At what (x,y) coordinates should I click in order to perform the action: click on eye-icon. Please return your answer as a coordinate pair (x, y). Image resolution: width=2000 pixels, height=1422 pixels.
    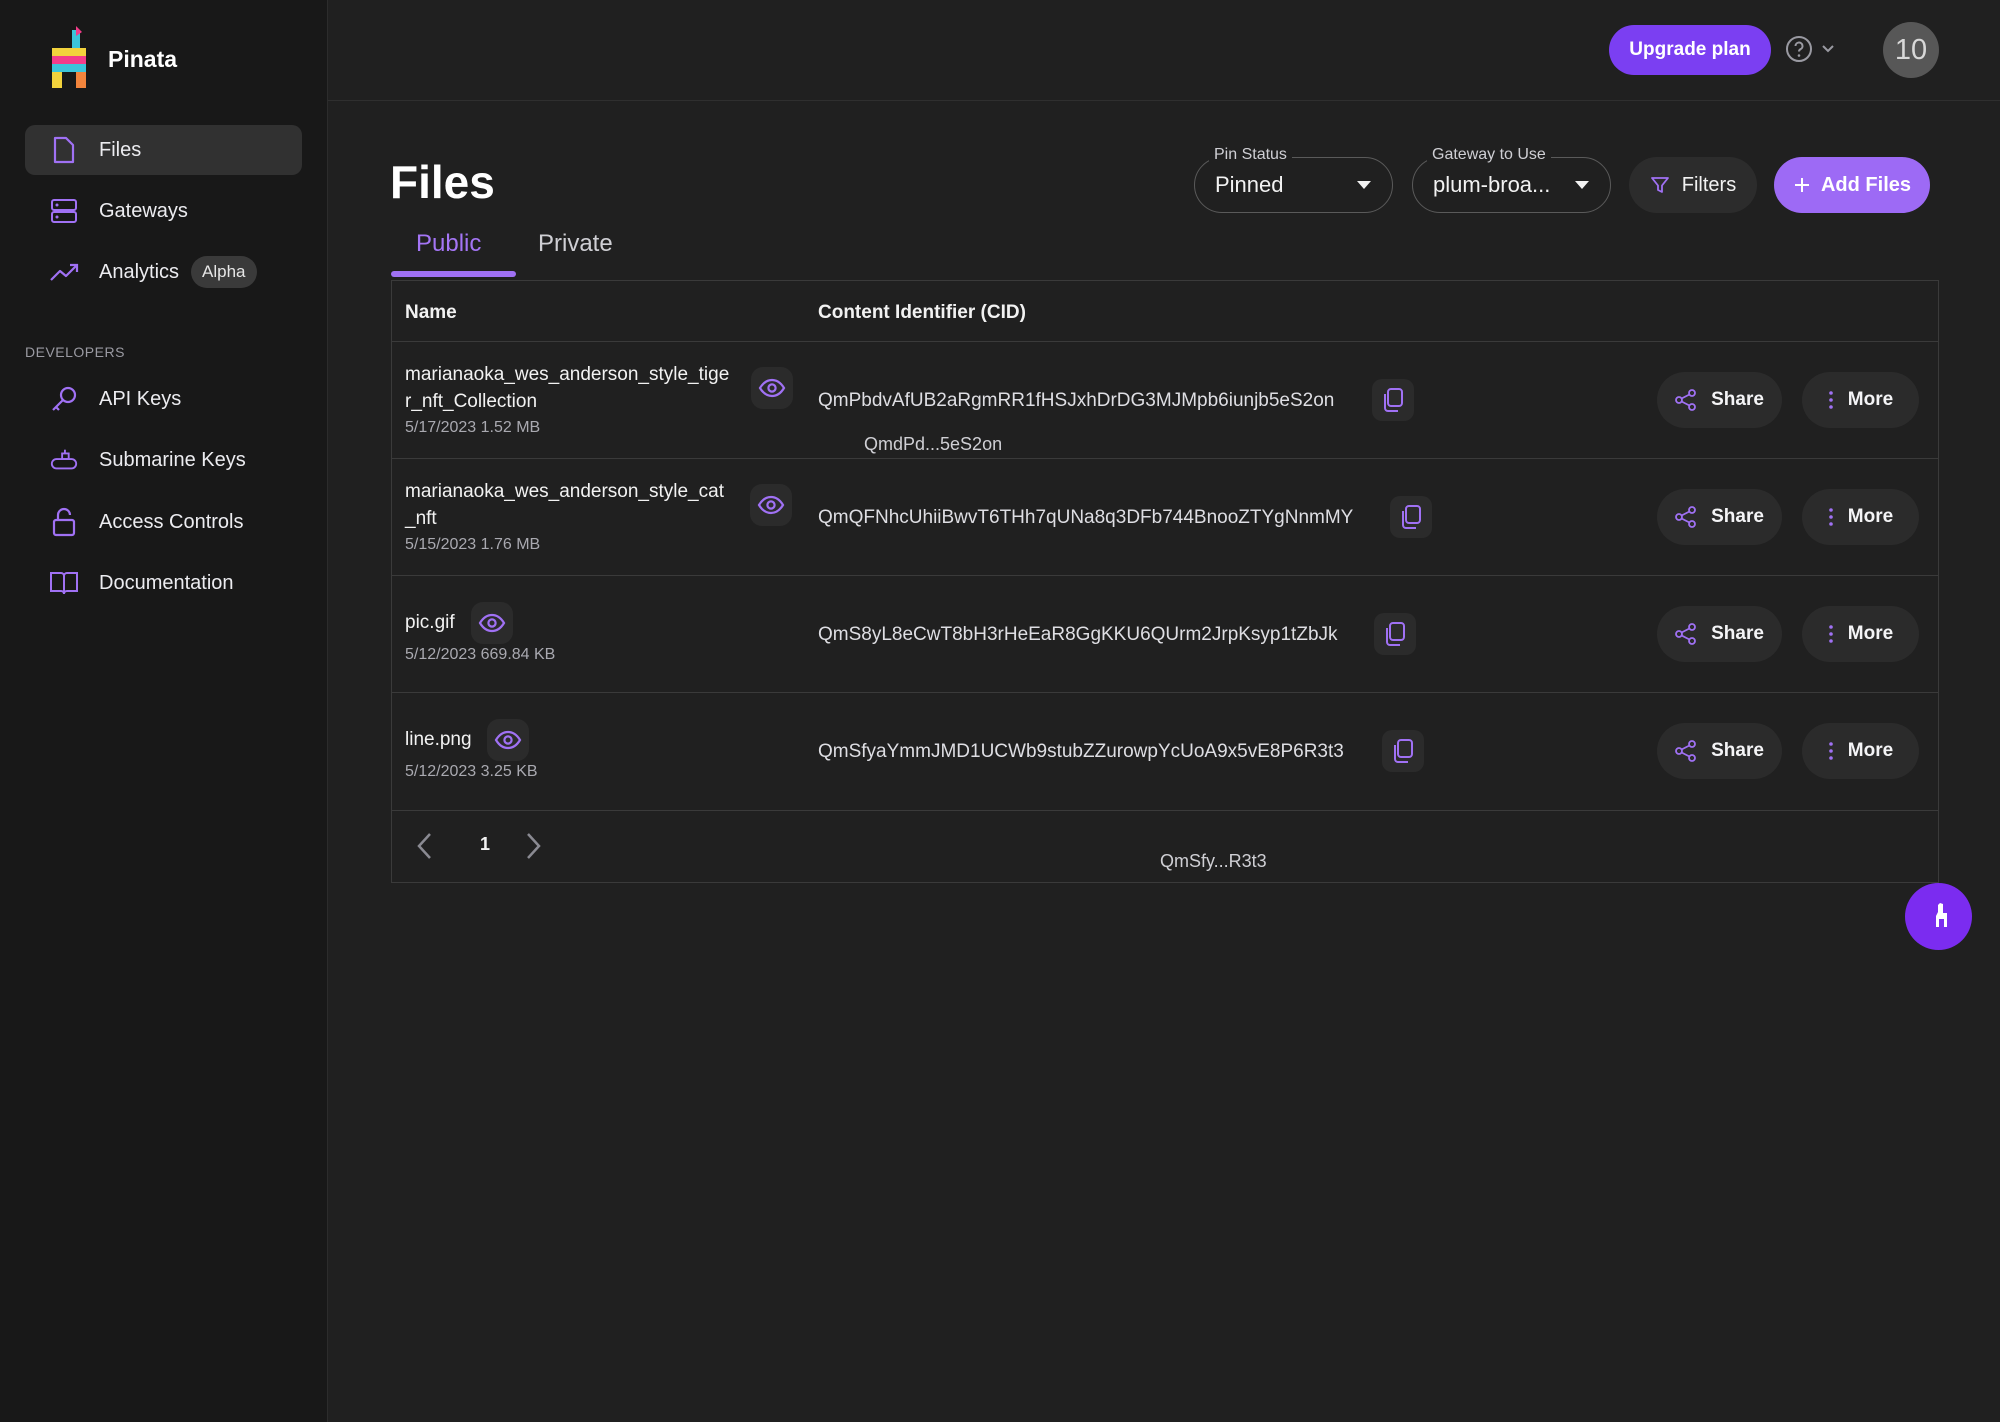
    Looking at the image, I should click on (508, 740).